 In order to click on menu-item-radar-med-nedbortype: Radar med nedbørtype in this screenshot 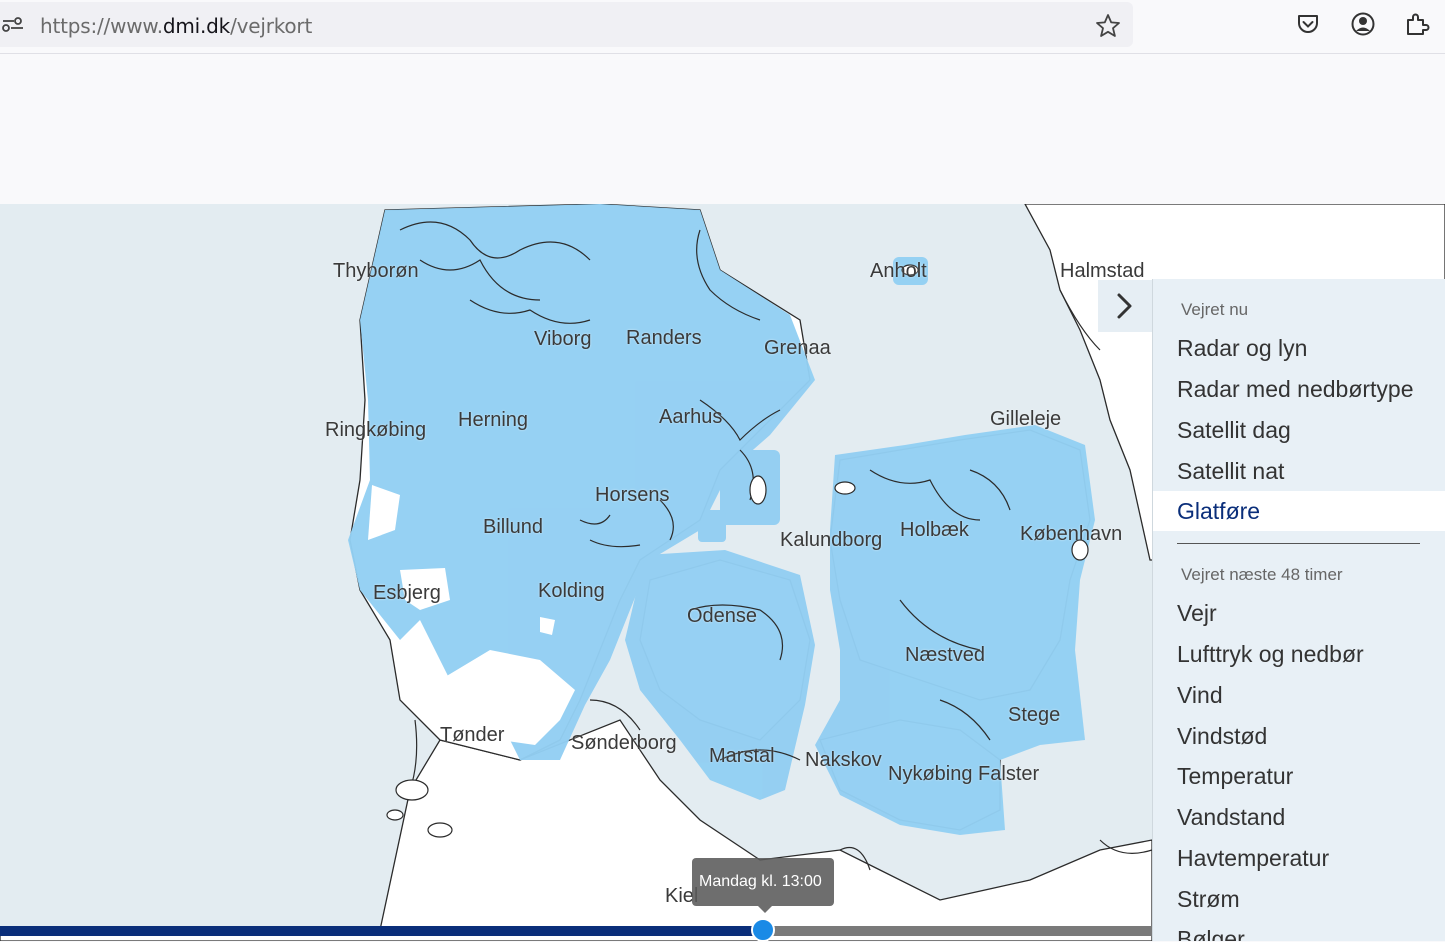, I will do `click(1299, 389)`.